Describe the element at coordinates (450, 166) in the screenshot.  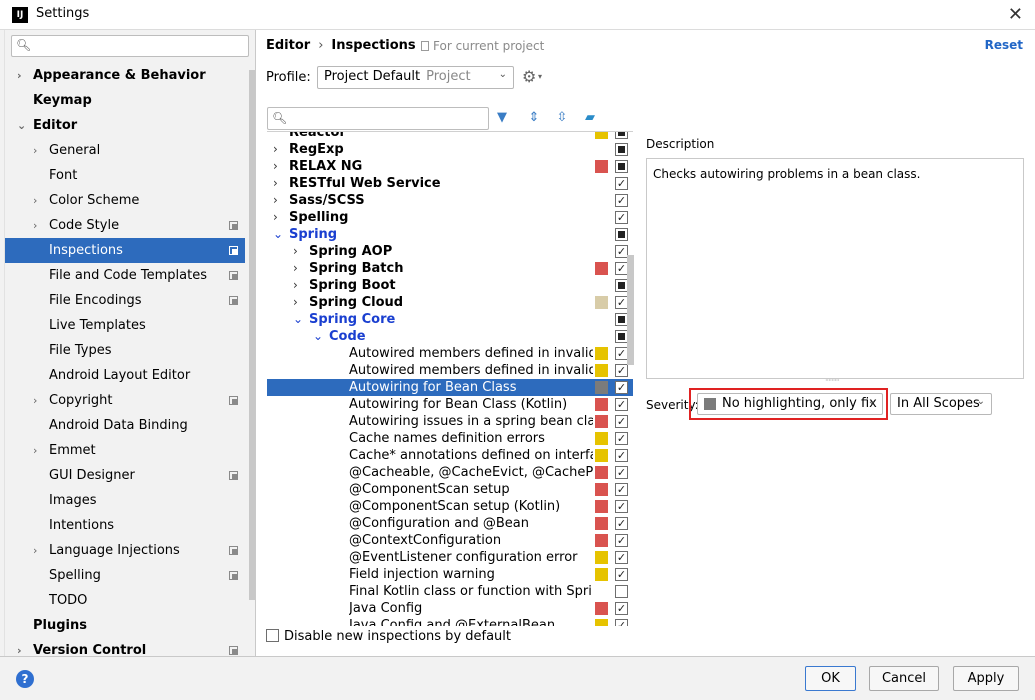
I see `inspection-row: › RELAX NG` at that location.